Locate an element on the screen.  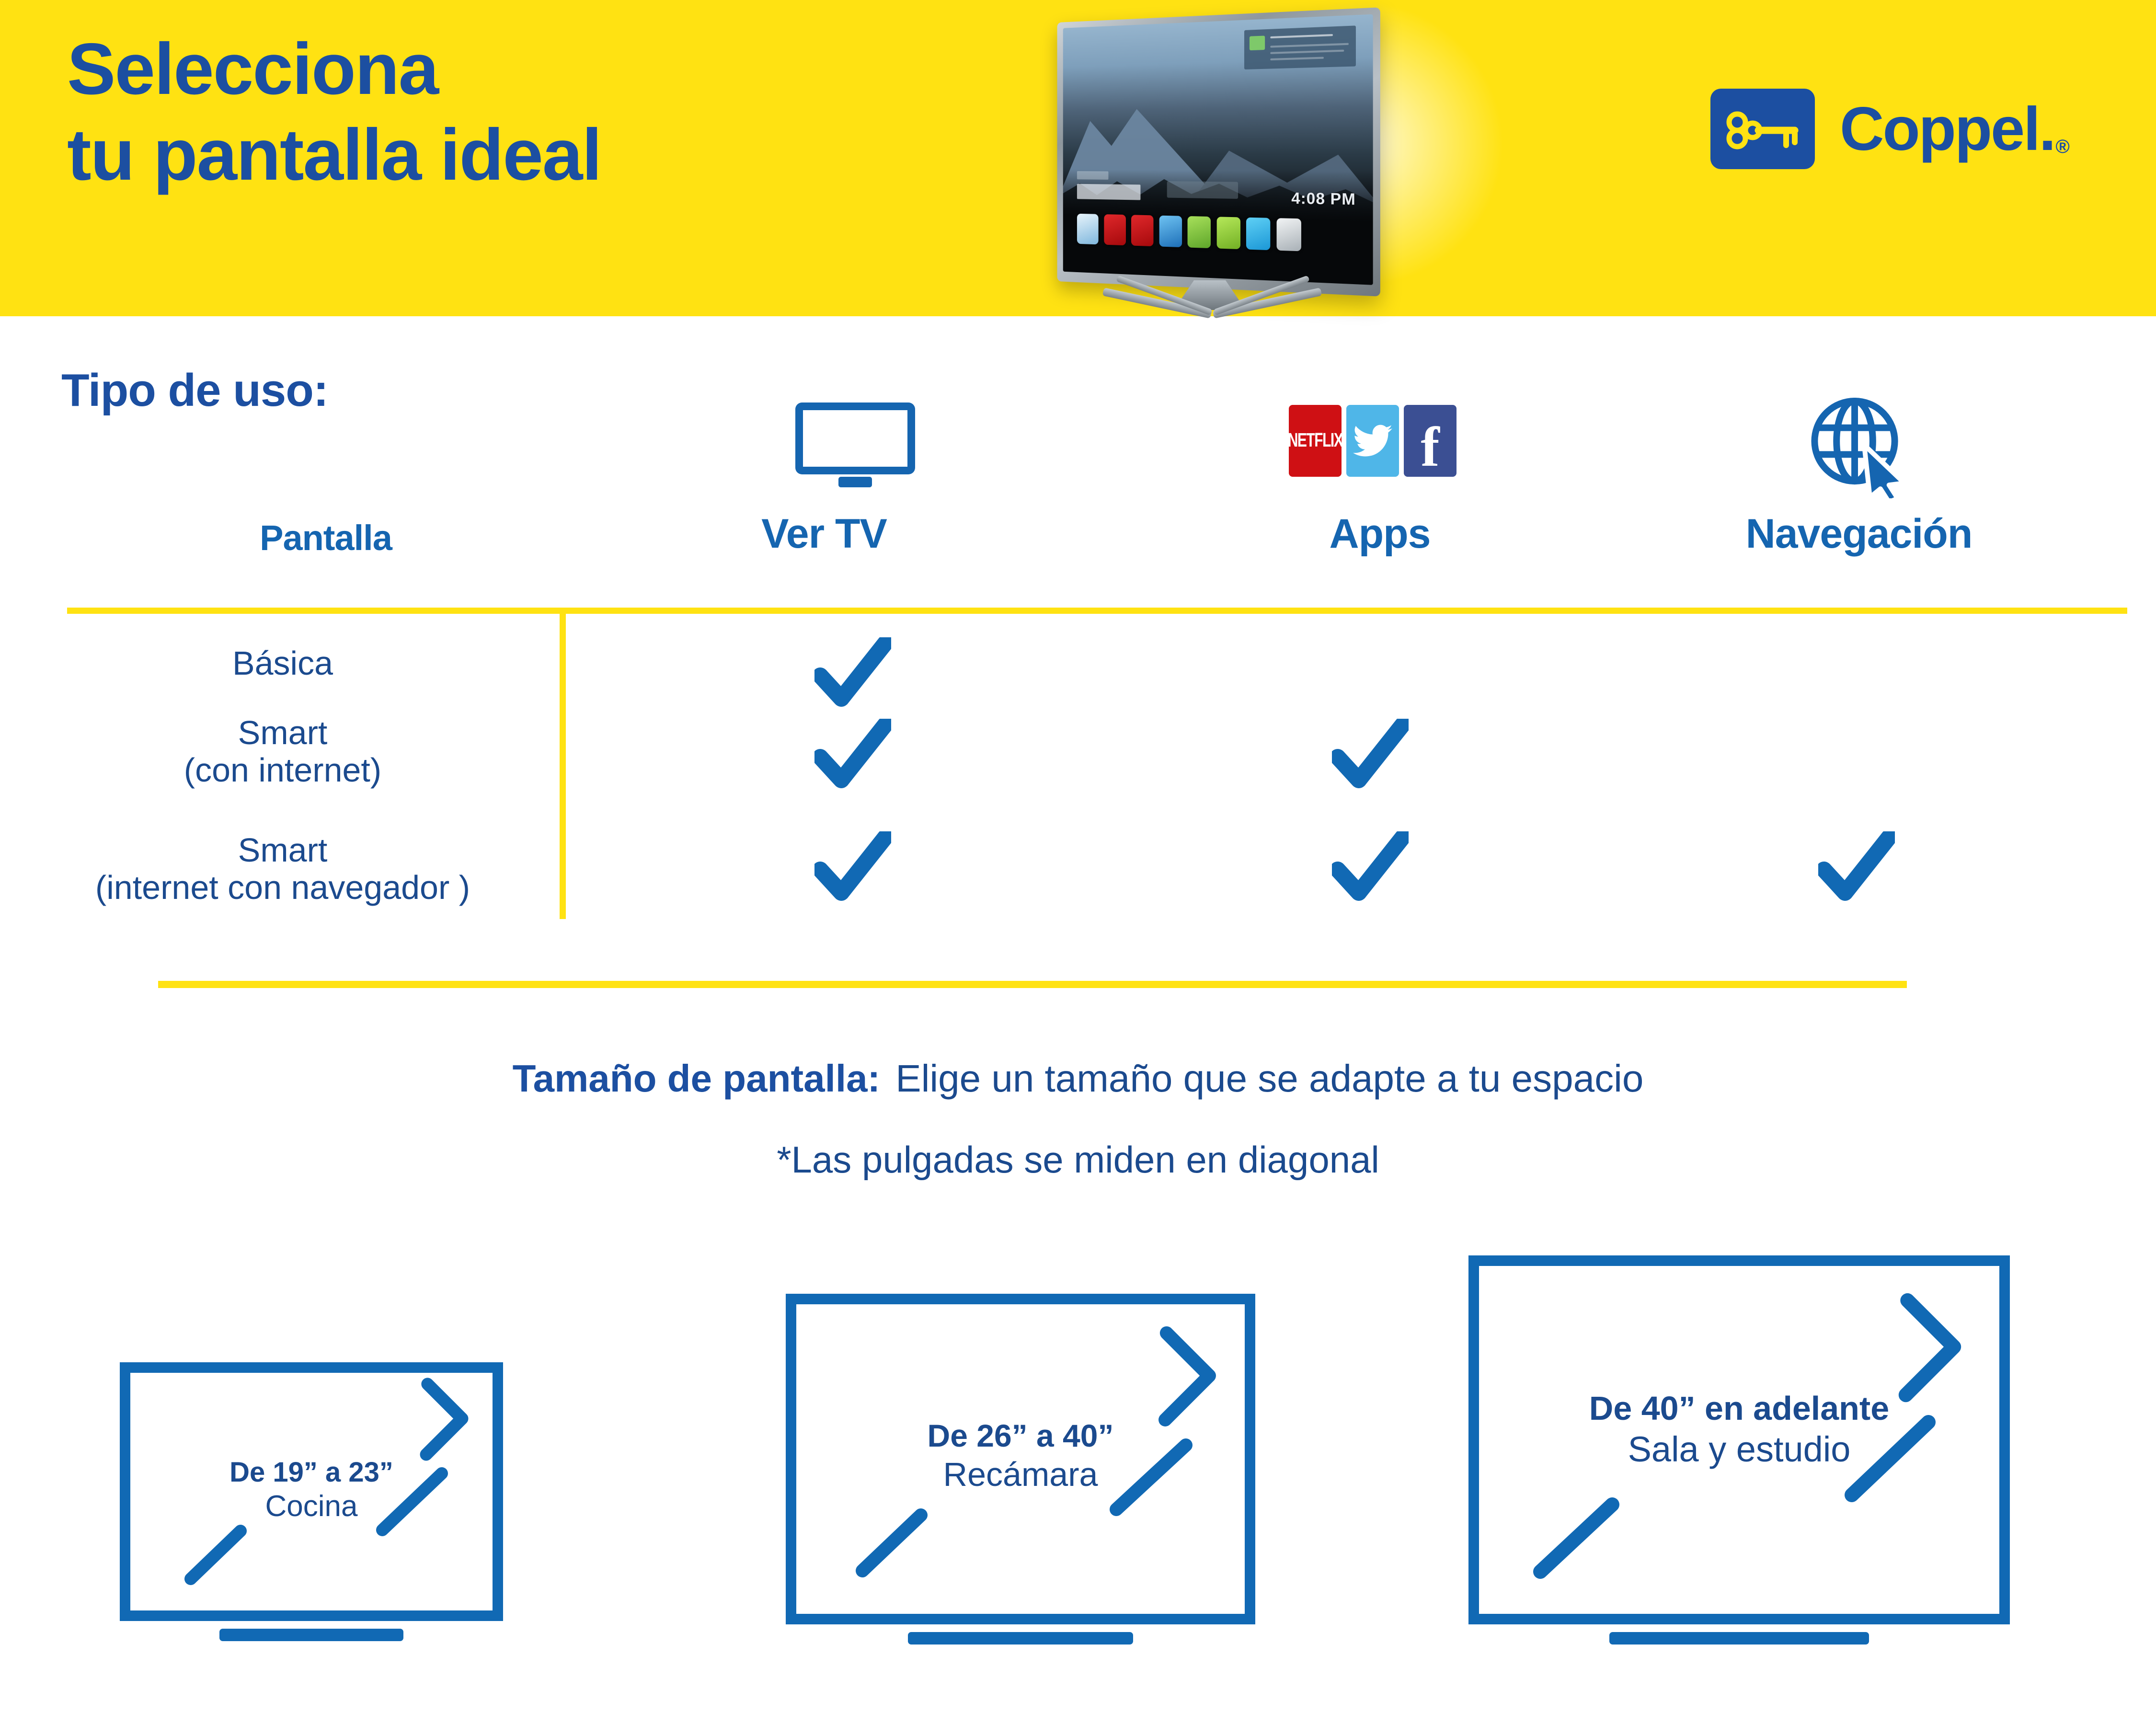
registered-mark: ® is located at coordinates (2062, 146).